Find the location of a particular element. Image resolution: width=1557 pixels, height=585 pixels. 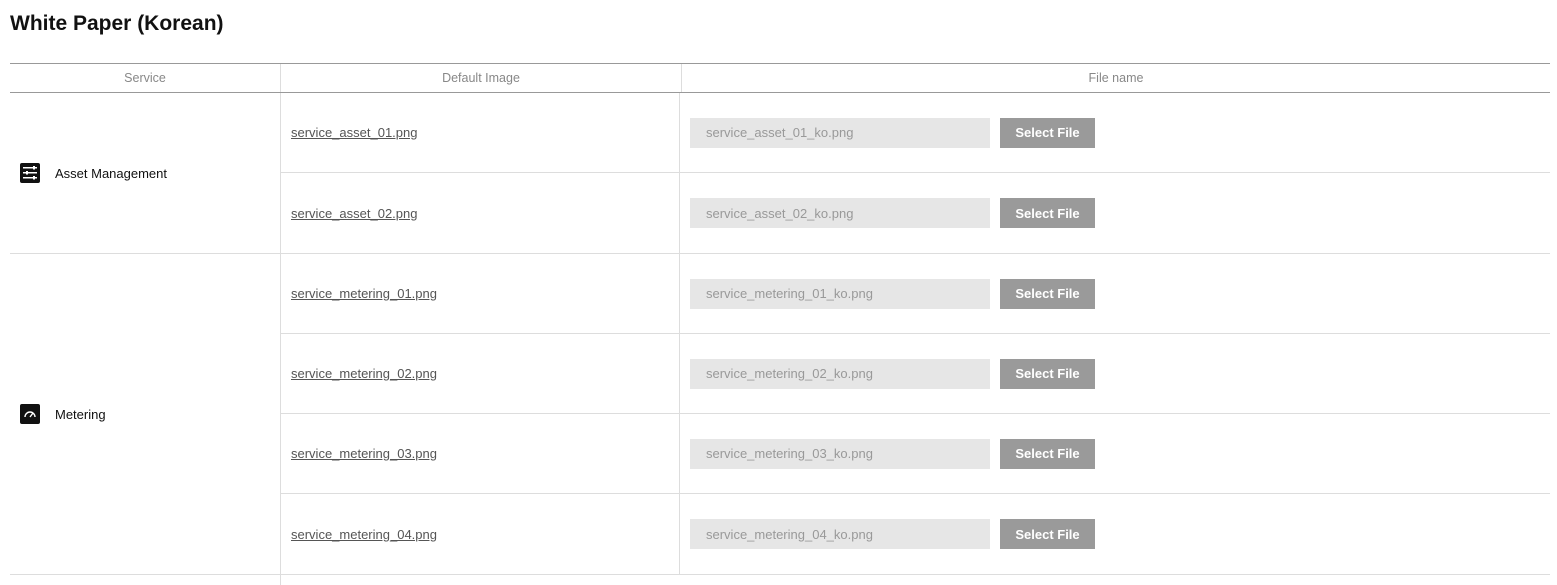

service-cell: Asset Management is located at coordinates (145, 173).